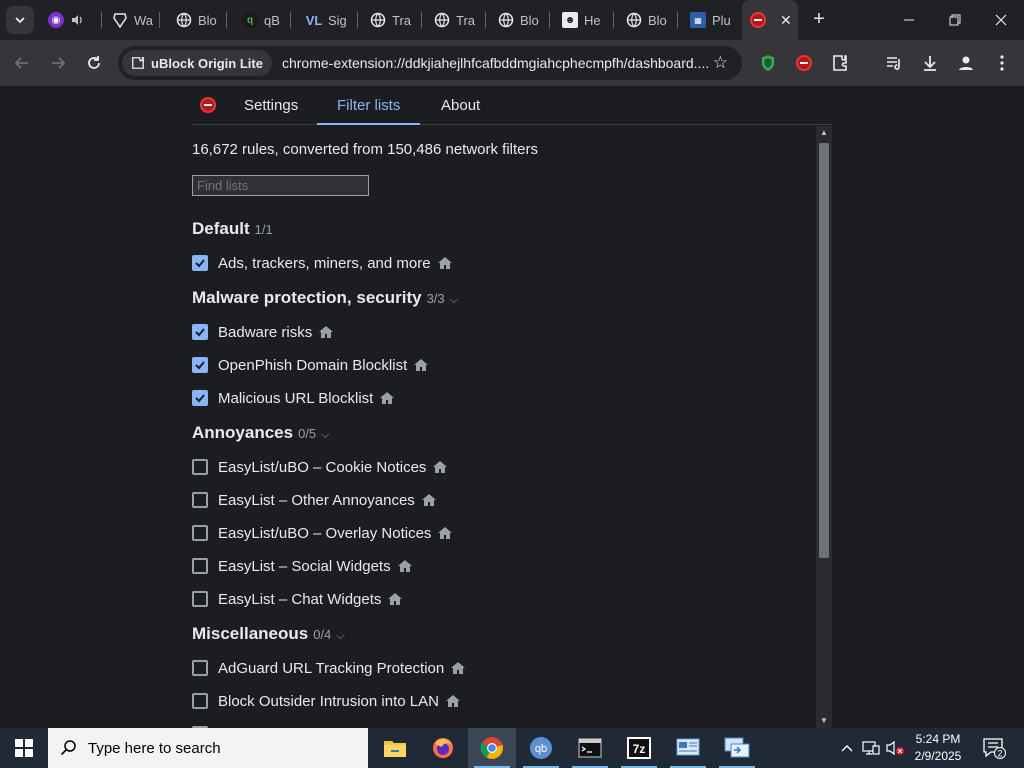 The width and height of the screenshot is (1024, 768). I want to click on list-item: EasyList/uBO – Overlay Notices, so click(322, 533).